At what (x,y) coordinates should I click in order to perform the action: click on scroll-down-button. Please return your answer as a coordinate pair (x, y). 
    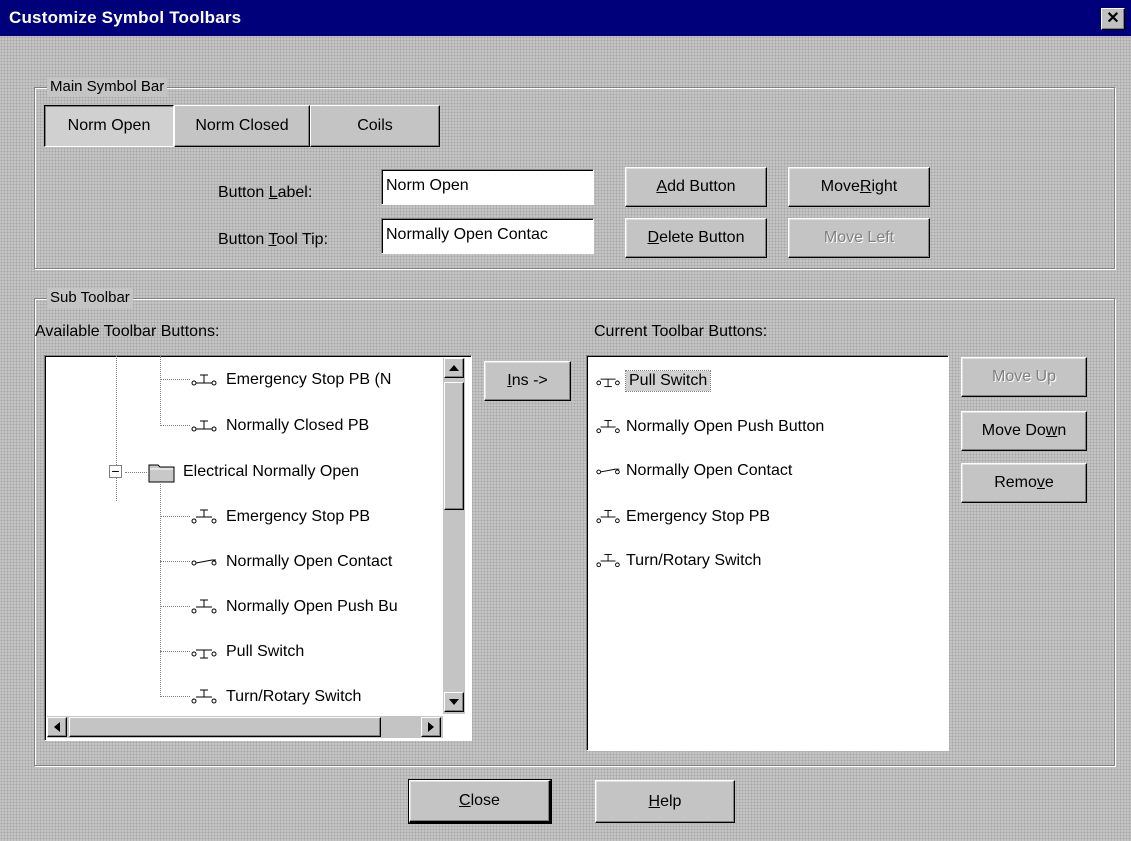
    Looking at the image, I should click on (454, 702).